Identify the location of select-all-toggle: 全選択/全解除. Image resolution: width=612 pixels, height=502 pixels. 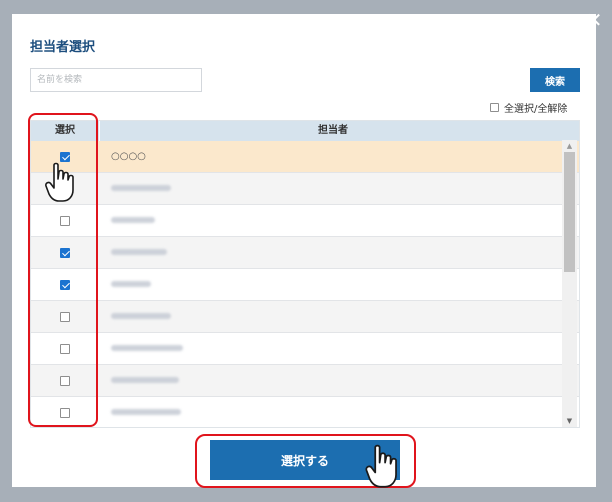
(528, 107).